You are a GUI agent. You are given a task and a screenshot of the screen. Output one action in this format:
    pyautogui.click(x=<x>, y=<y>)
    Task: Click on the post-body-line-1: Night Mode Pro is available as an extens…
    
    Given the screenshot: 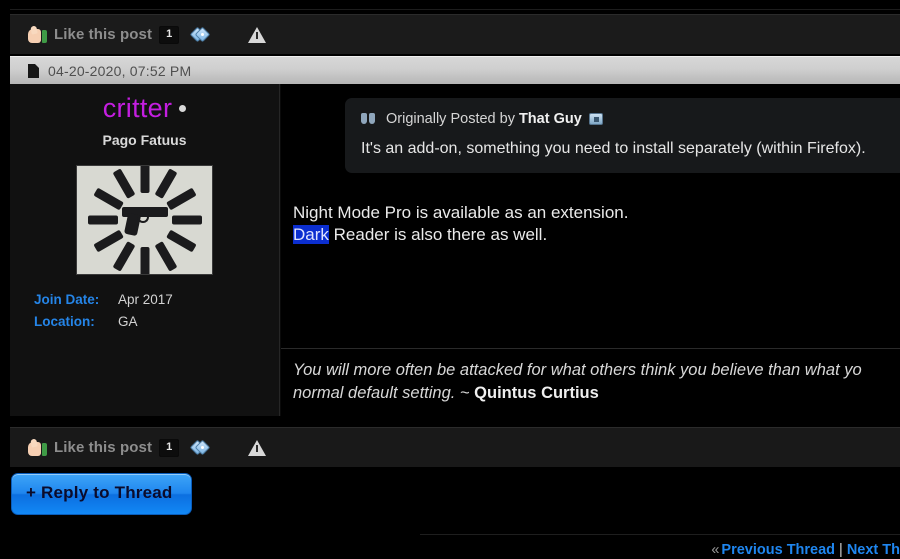 What is the action you would take?
    pyautogui.click(x=461, y=212)
    